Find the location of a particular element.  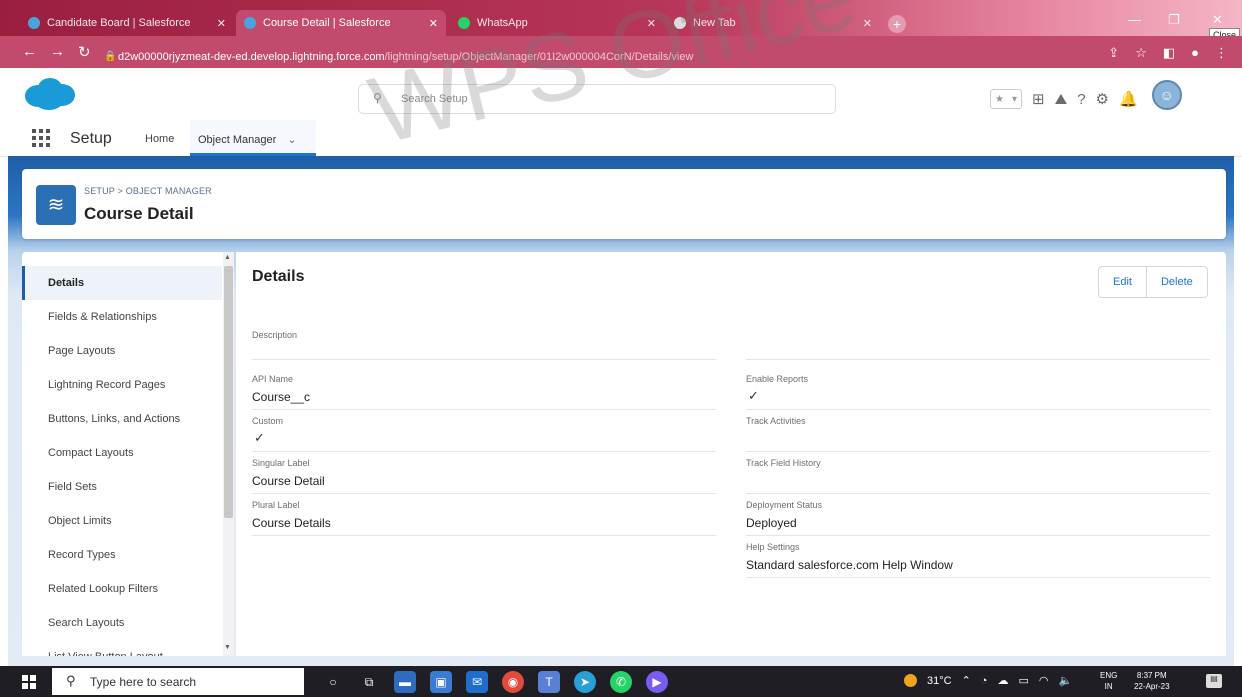

object-layers-icon: ≋ is located at coordinates (56, 205).